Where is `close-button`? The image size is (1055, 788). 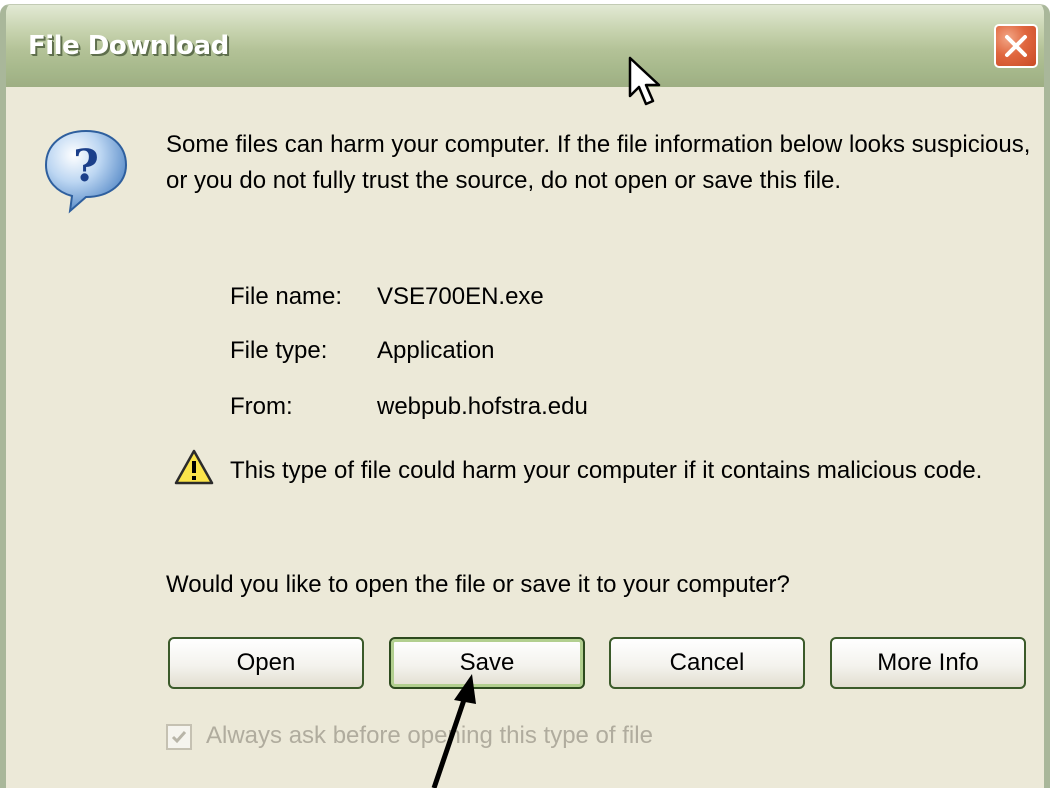
close-button is located at coordinates (1016, 46).